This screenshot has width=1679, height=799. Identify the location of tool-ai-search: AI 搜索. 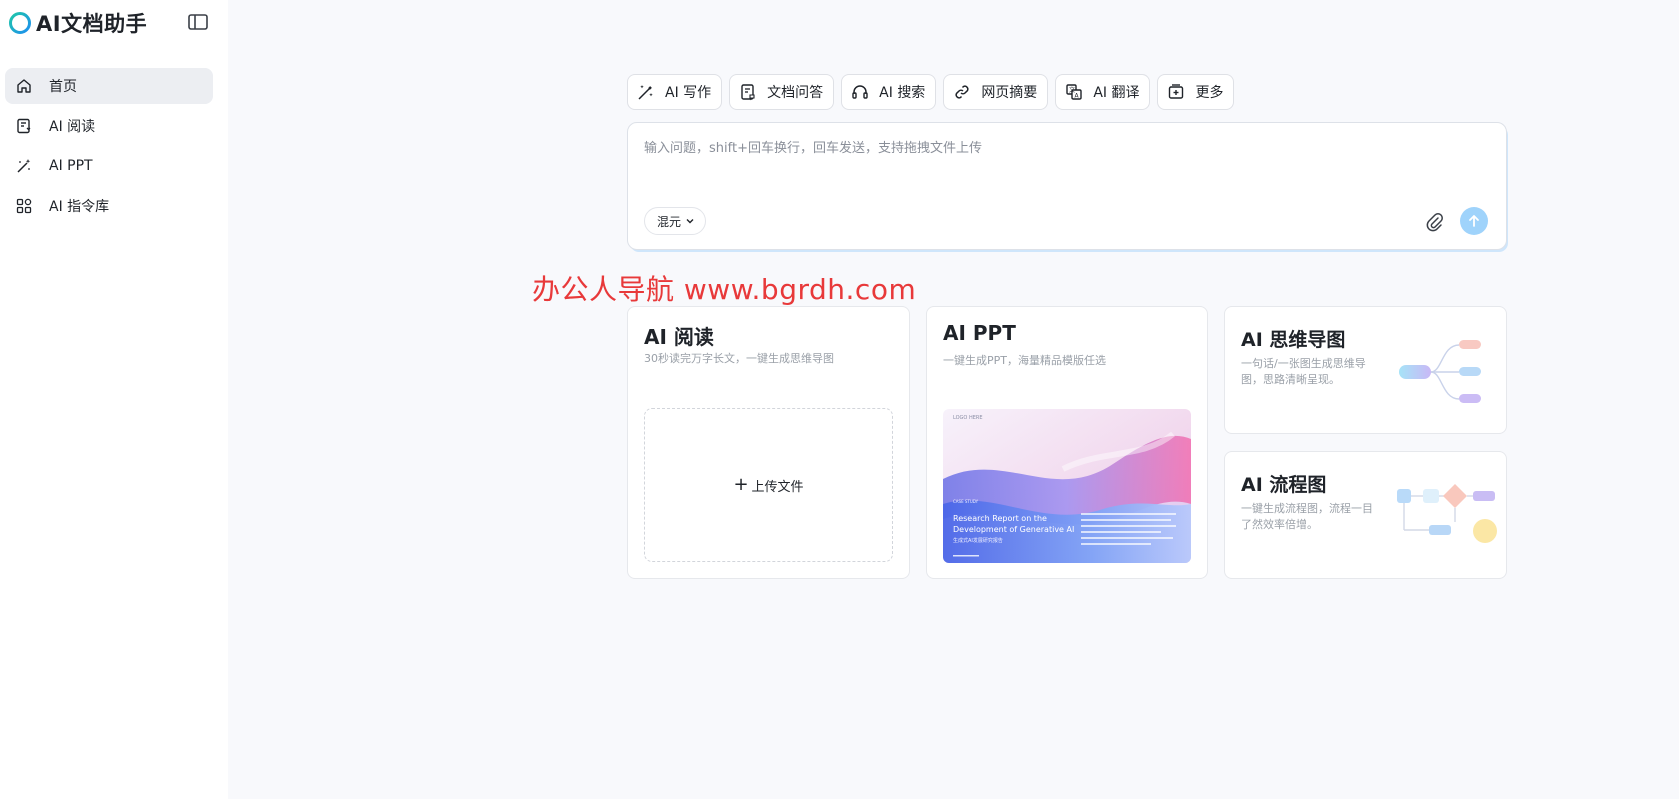
(889, 92).